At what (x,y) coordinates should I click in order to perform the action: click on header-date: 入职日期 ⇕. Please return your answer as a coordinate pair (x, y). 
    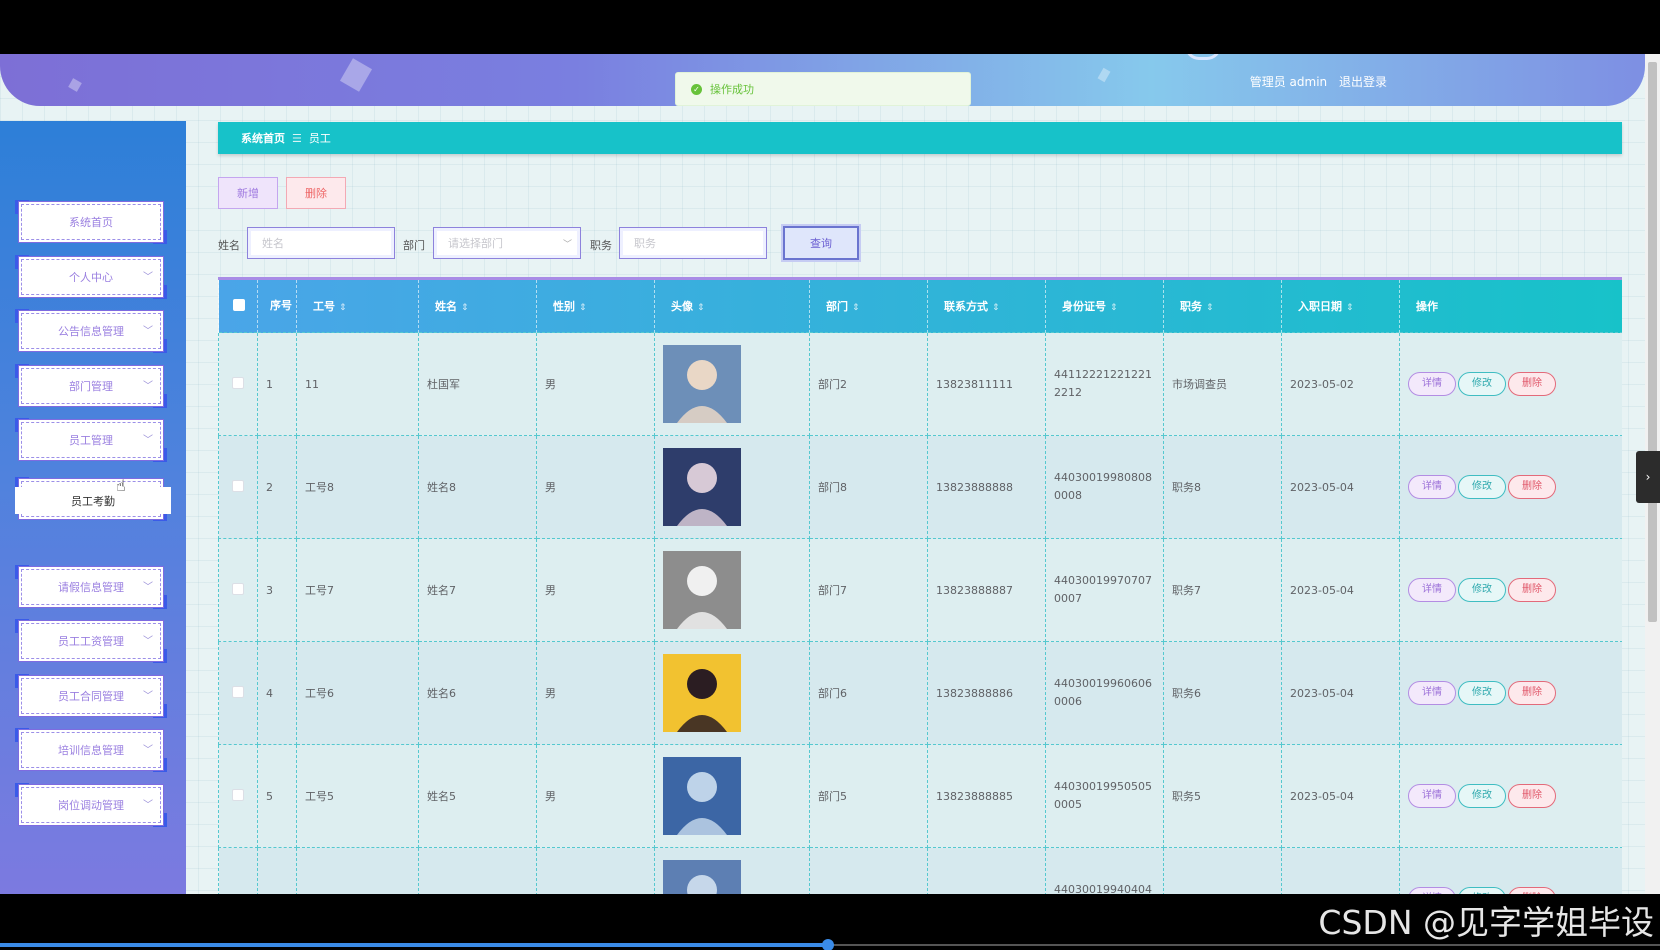
    Looking at the image, I should click on (1340, 305).